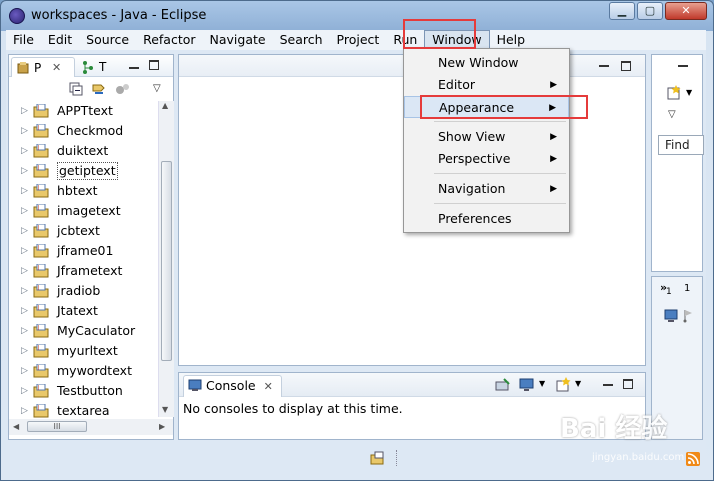 This screenshot has height=481, width=714. What do you see at coordinates (84, 371) in the screenshot?
I see `project-tree-item: ▷ Jmywordtext` at bounding box center [84, 371].